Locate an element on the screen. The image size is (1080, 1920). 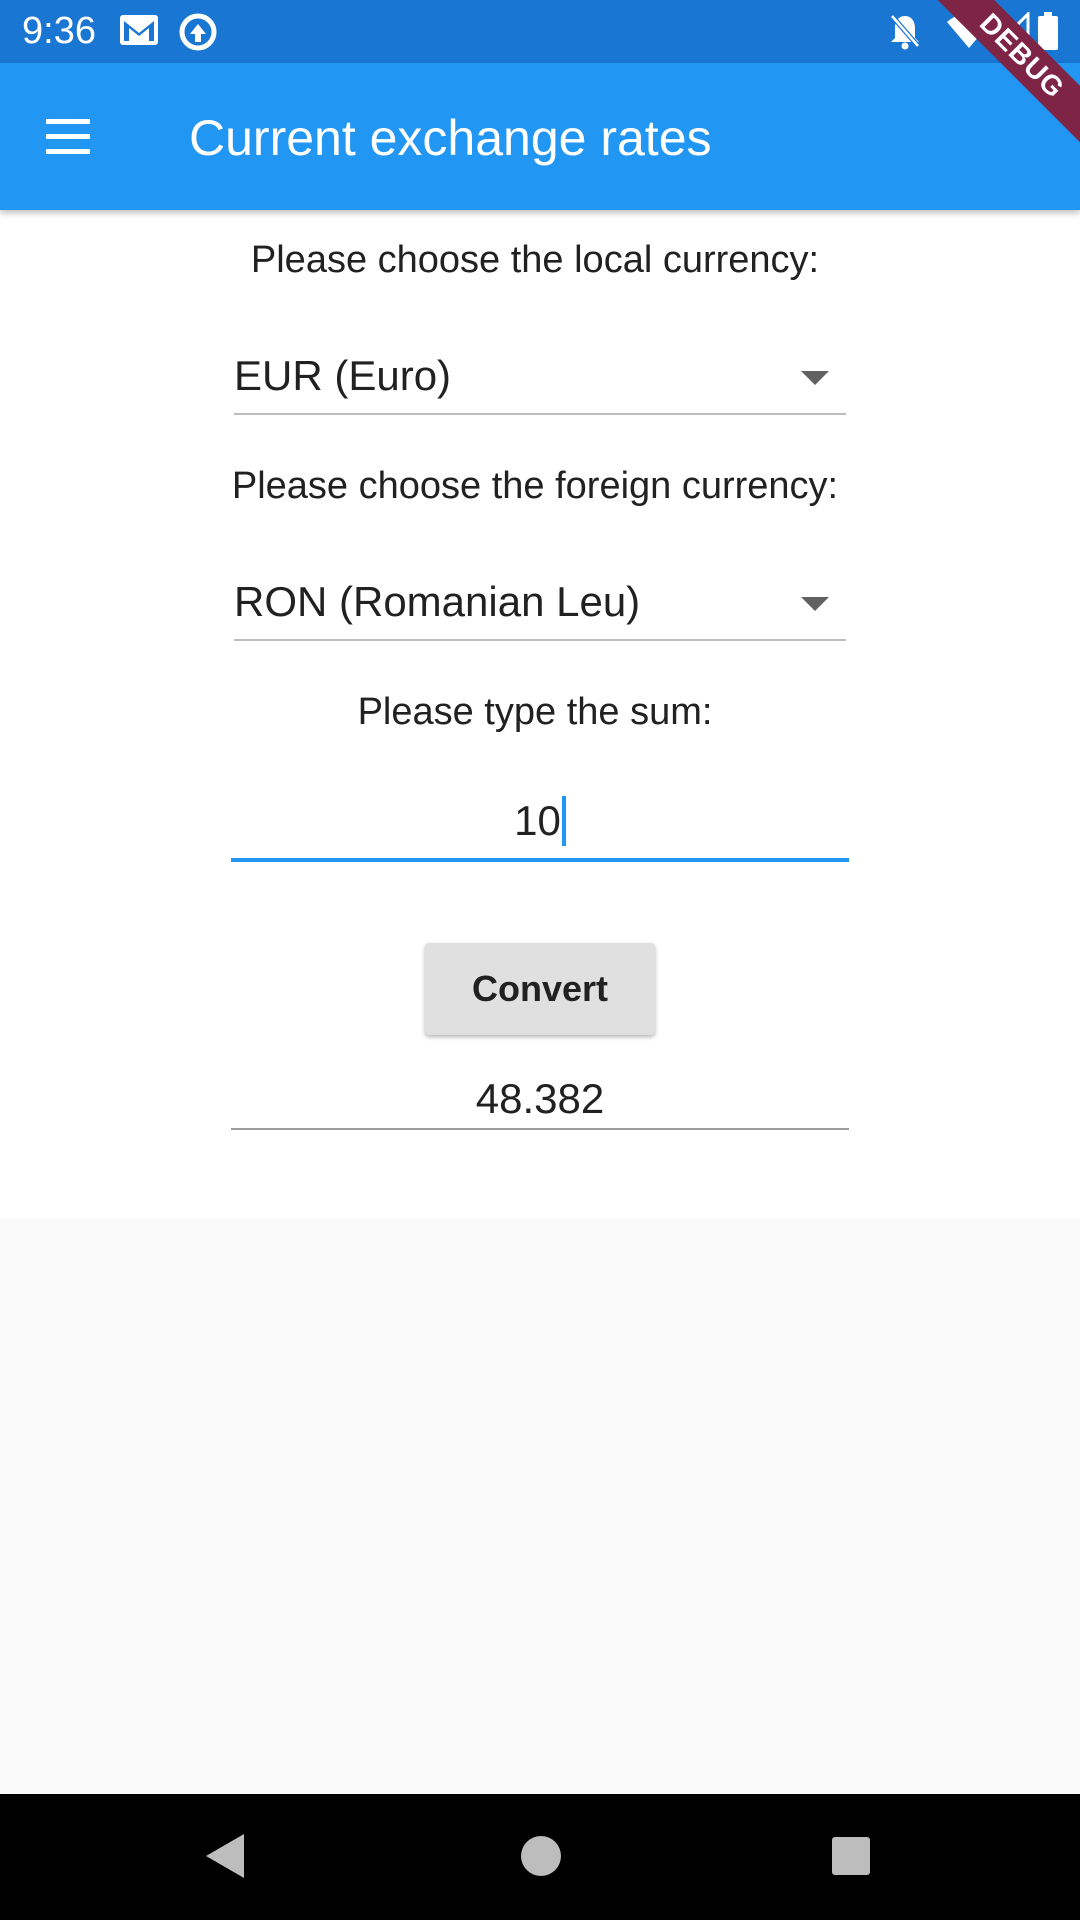
local-currency-dropdown: EUR (Euro) is located at coordinates (540, 374).